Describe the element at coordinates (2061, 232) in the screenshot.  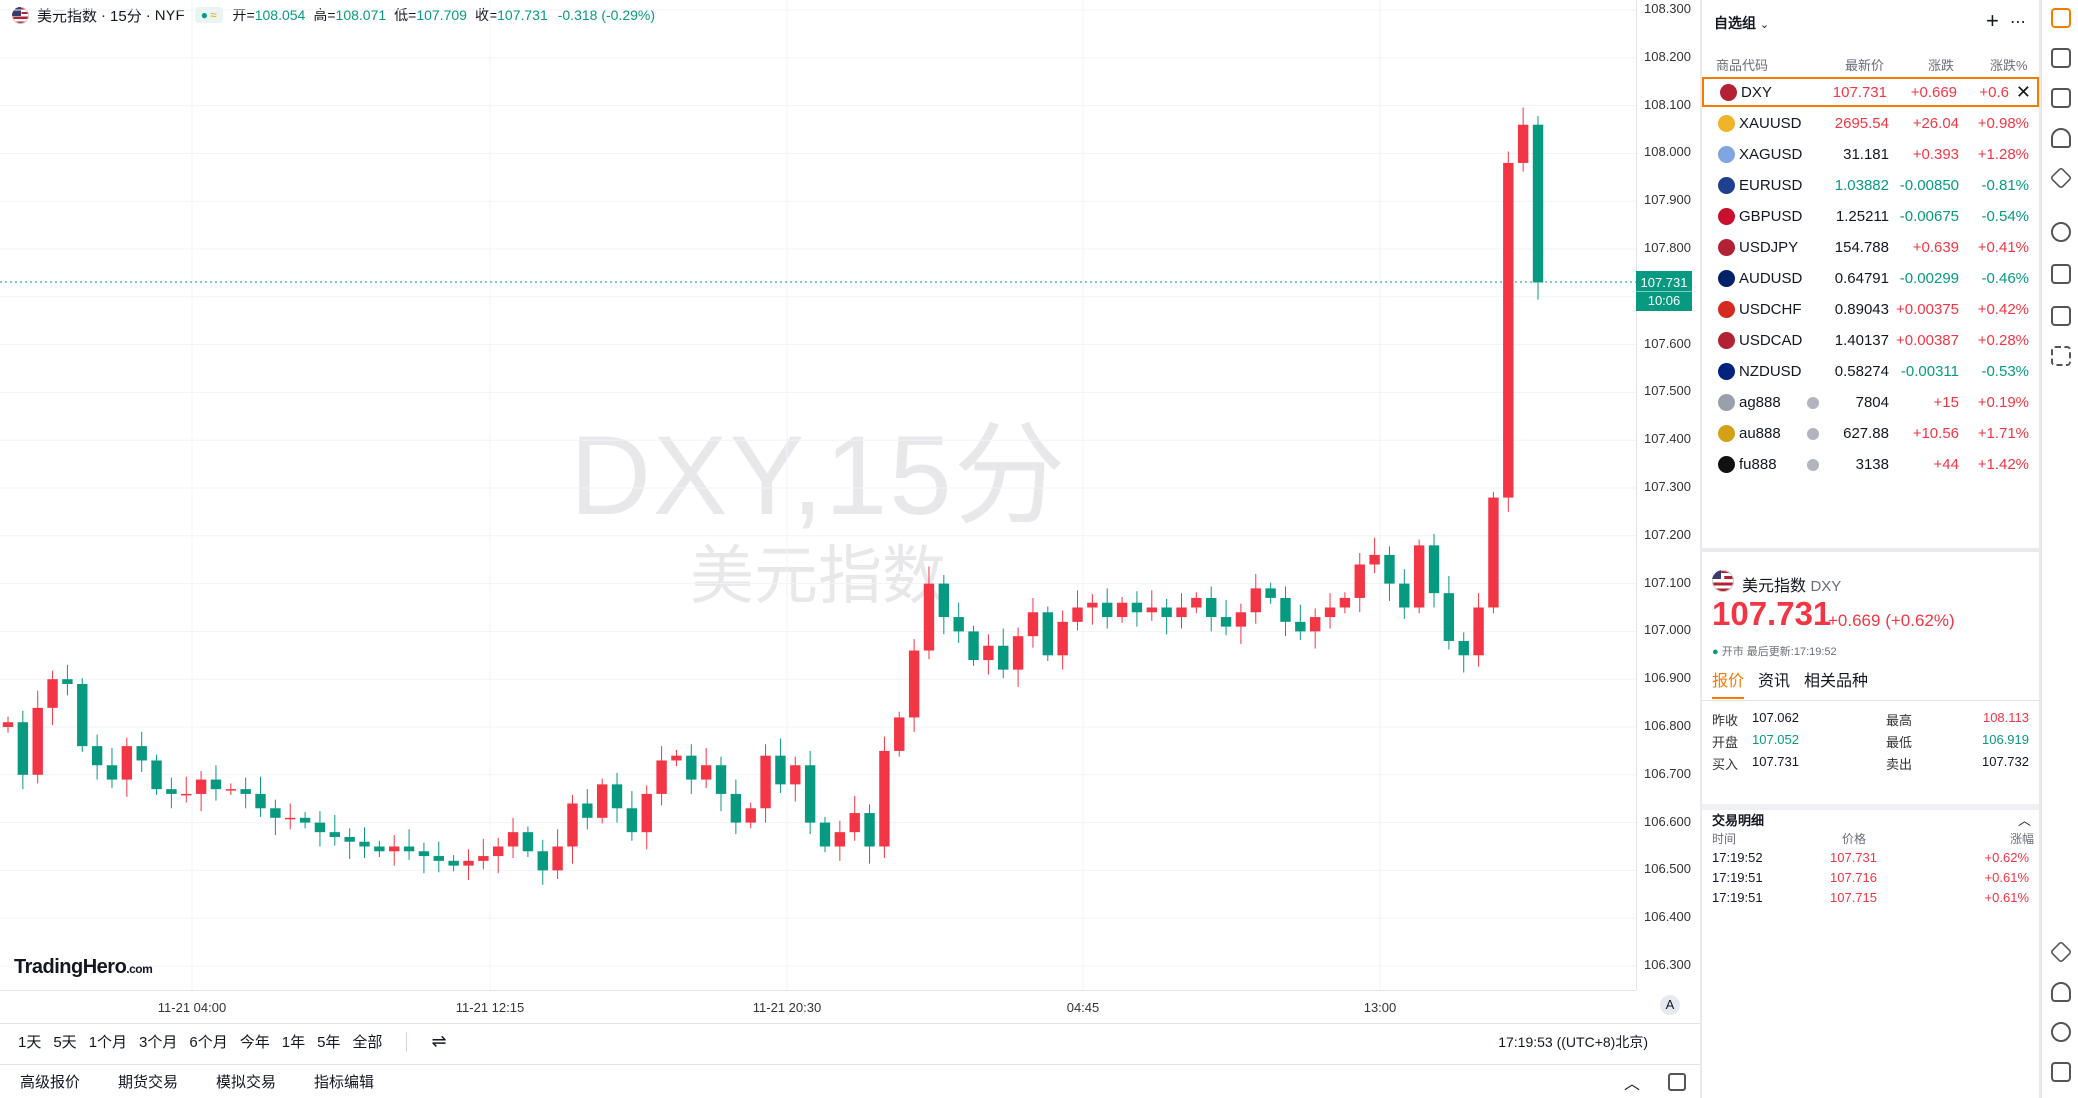
I see `c-circle-icon` at that location.